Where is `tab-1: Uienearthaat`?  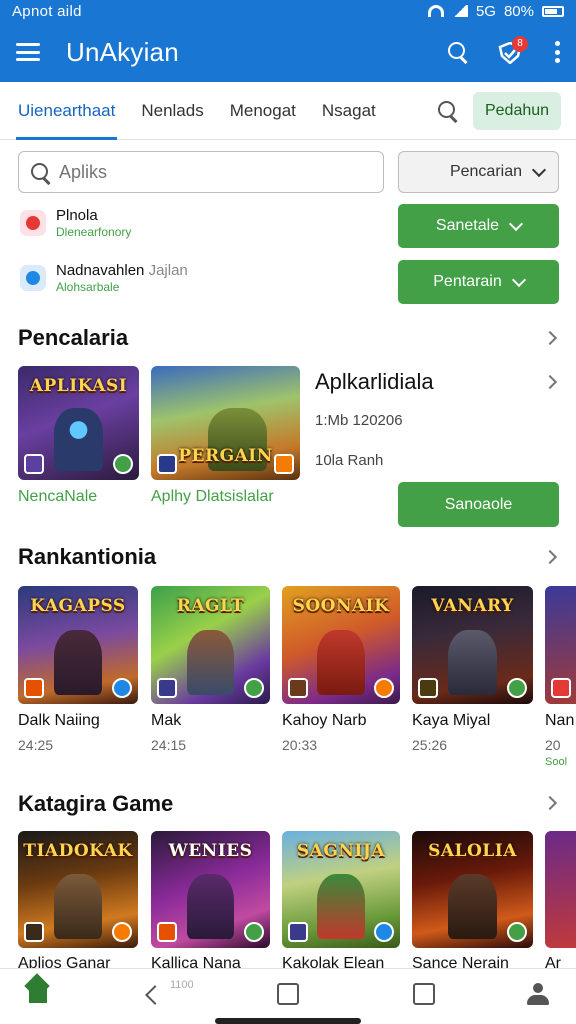 tab-1: Uienearthaat is located at coordinates (66, 111).